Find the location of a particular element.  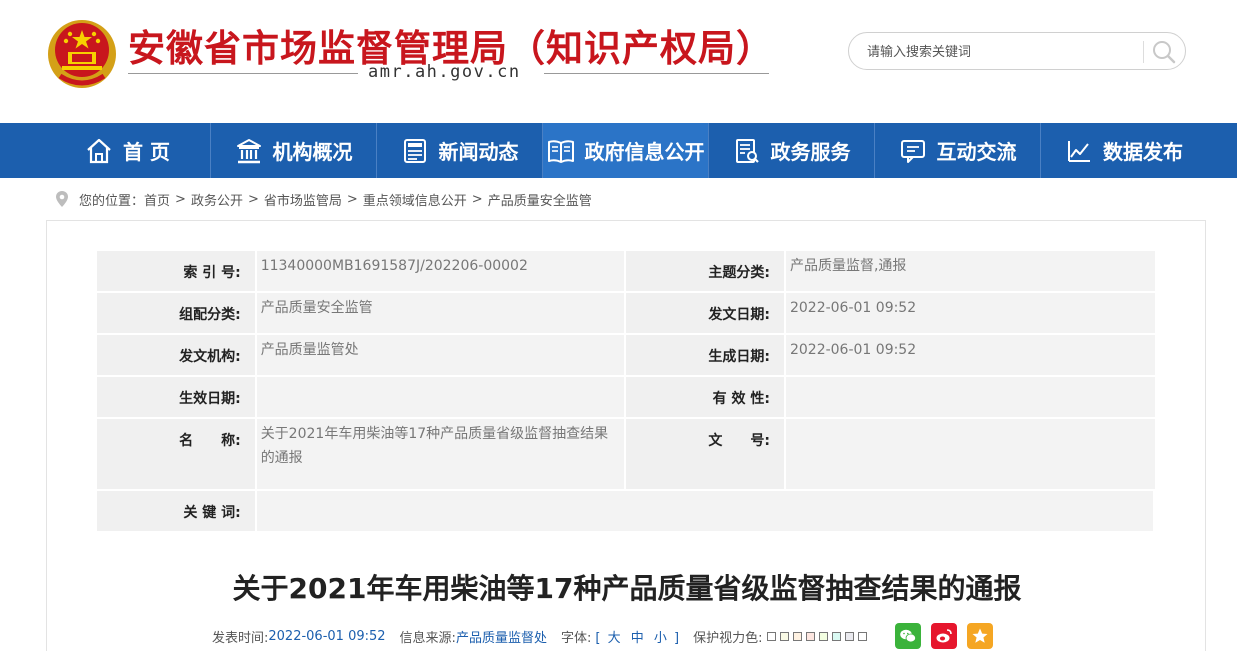

metadata-row: 关 键 词: is located at coordinates (626, 512).